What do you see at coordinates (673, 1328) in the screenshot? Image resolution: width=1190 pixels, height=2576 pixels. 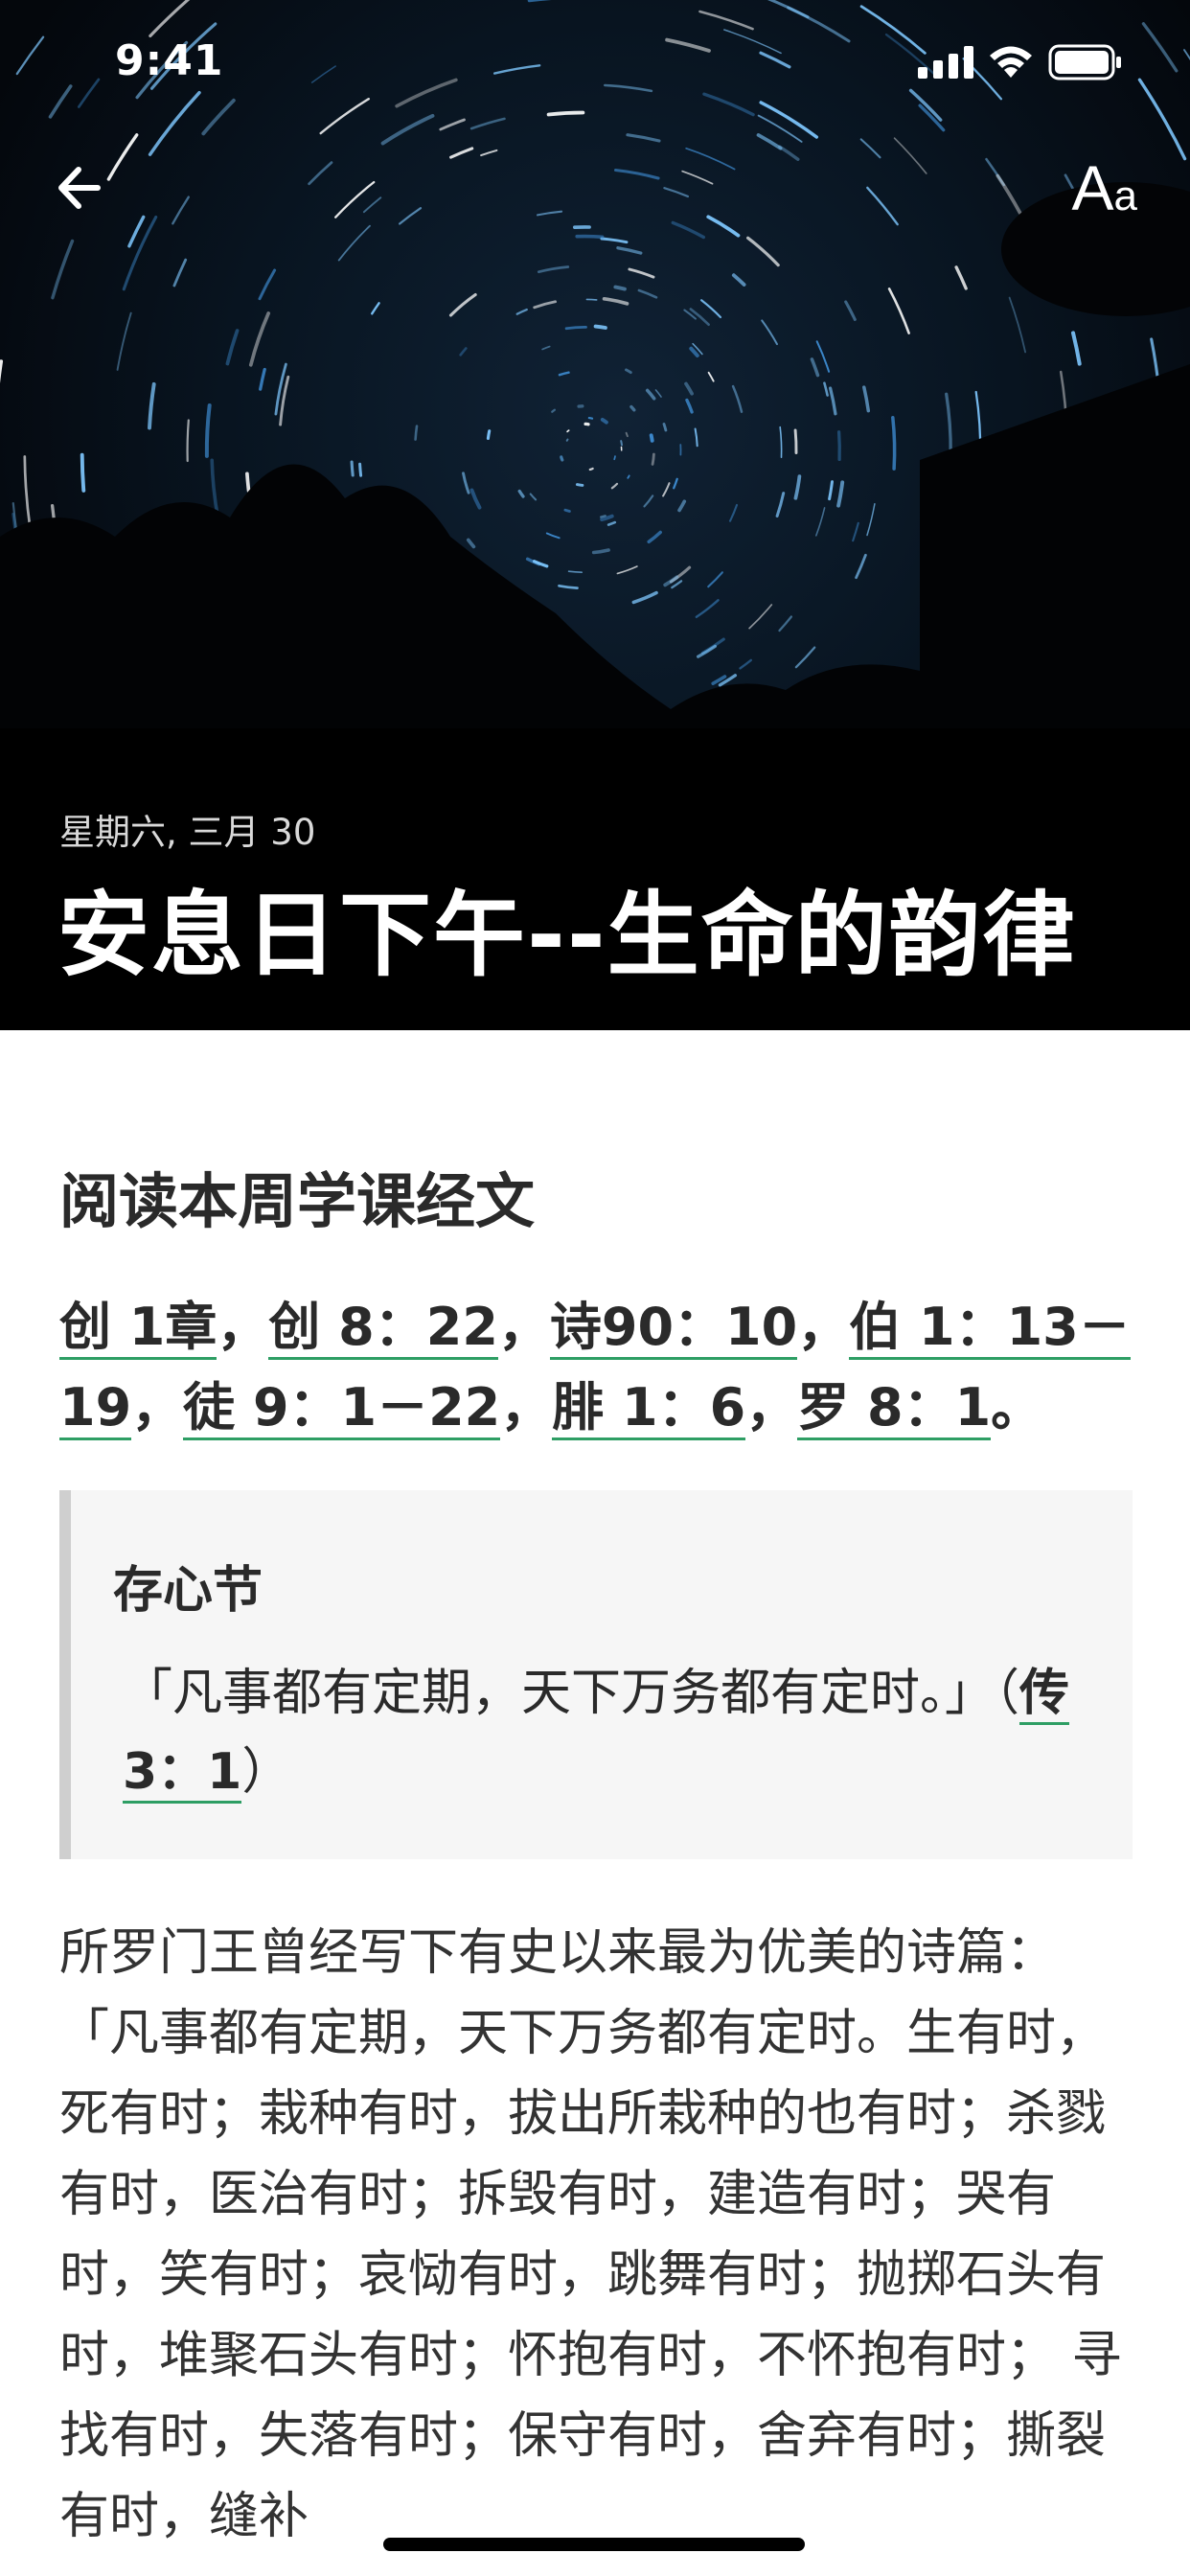 I see `scripture-link: 诗90：10` at bounding box center [673, 1328].